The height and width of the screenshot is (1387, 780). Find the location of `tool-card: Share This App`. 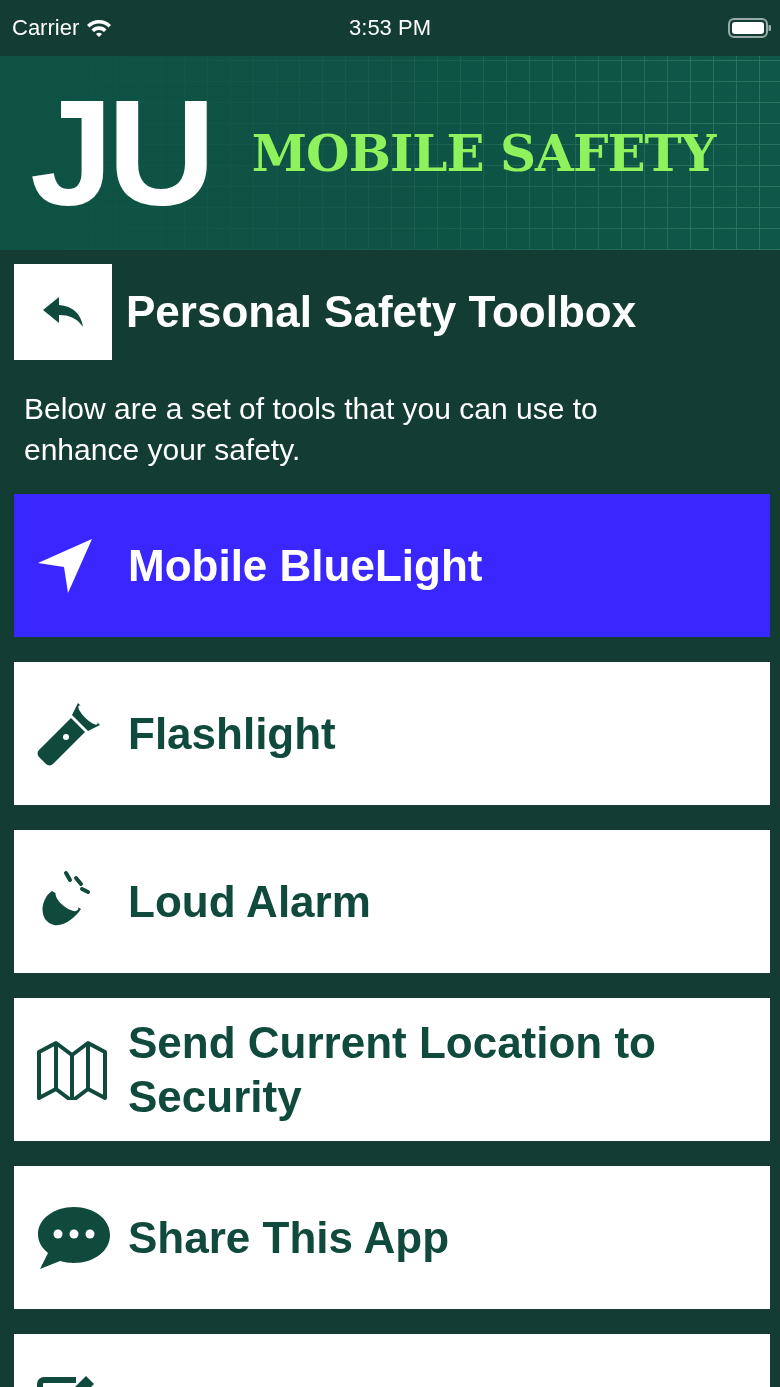

tool-card: Share This App is located at coordinates (392, 1237).